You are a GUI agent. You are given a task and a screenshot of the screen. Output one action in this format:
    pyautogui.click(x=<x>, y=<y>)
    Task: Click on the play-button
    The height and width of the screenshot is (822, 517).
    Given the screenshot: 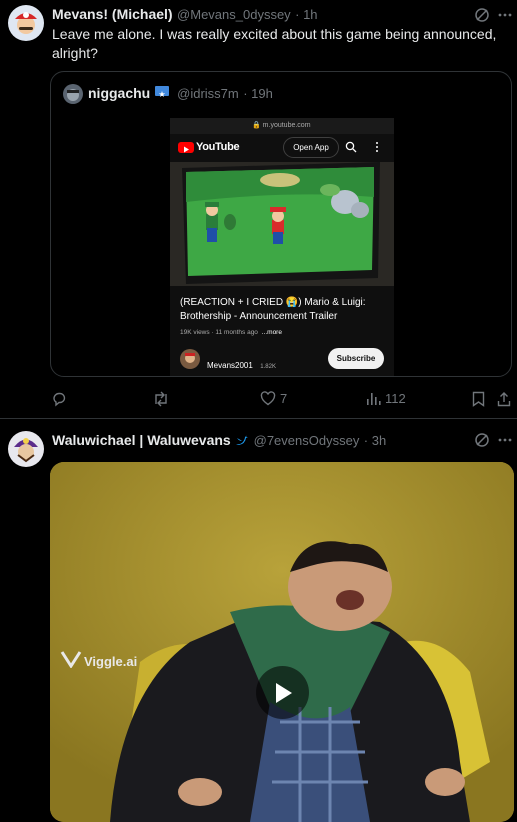 What is the action you would take?
    pyautogui.click(x=282, y=692)
    